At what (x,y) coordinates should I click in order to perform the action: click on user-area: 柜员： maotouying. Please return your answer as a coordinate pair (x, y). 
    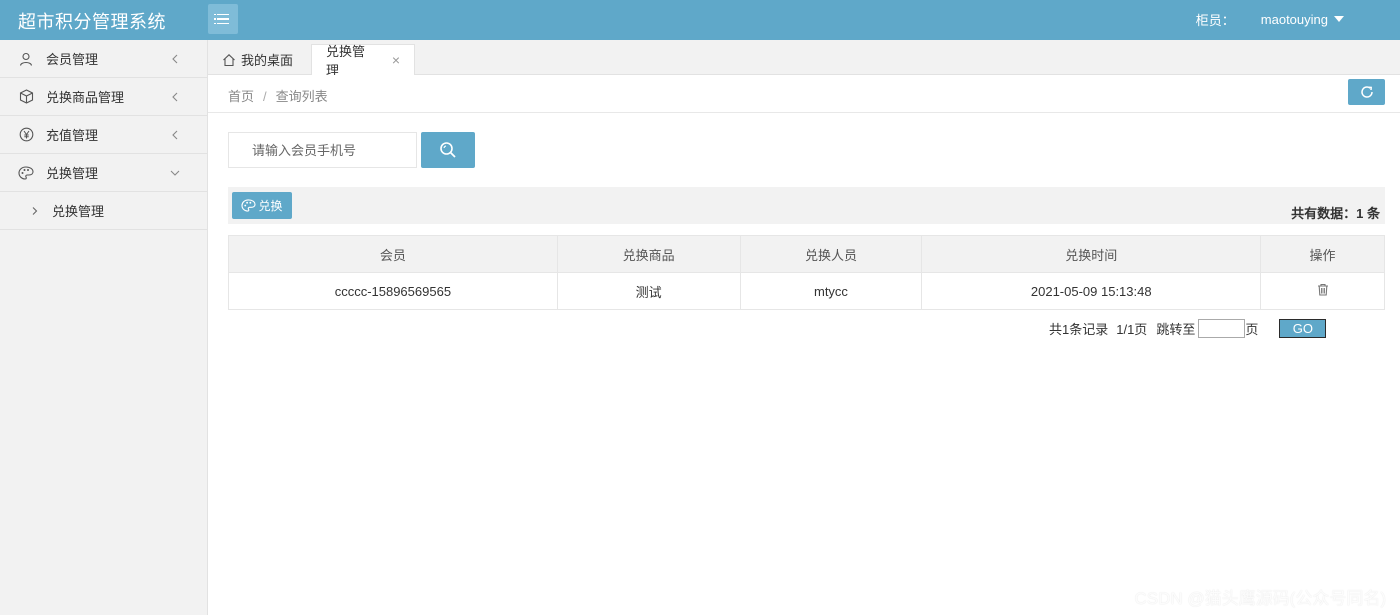
    Looking at the image, I should click on (1270, 19).